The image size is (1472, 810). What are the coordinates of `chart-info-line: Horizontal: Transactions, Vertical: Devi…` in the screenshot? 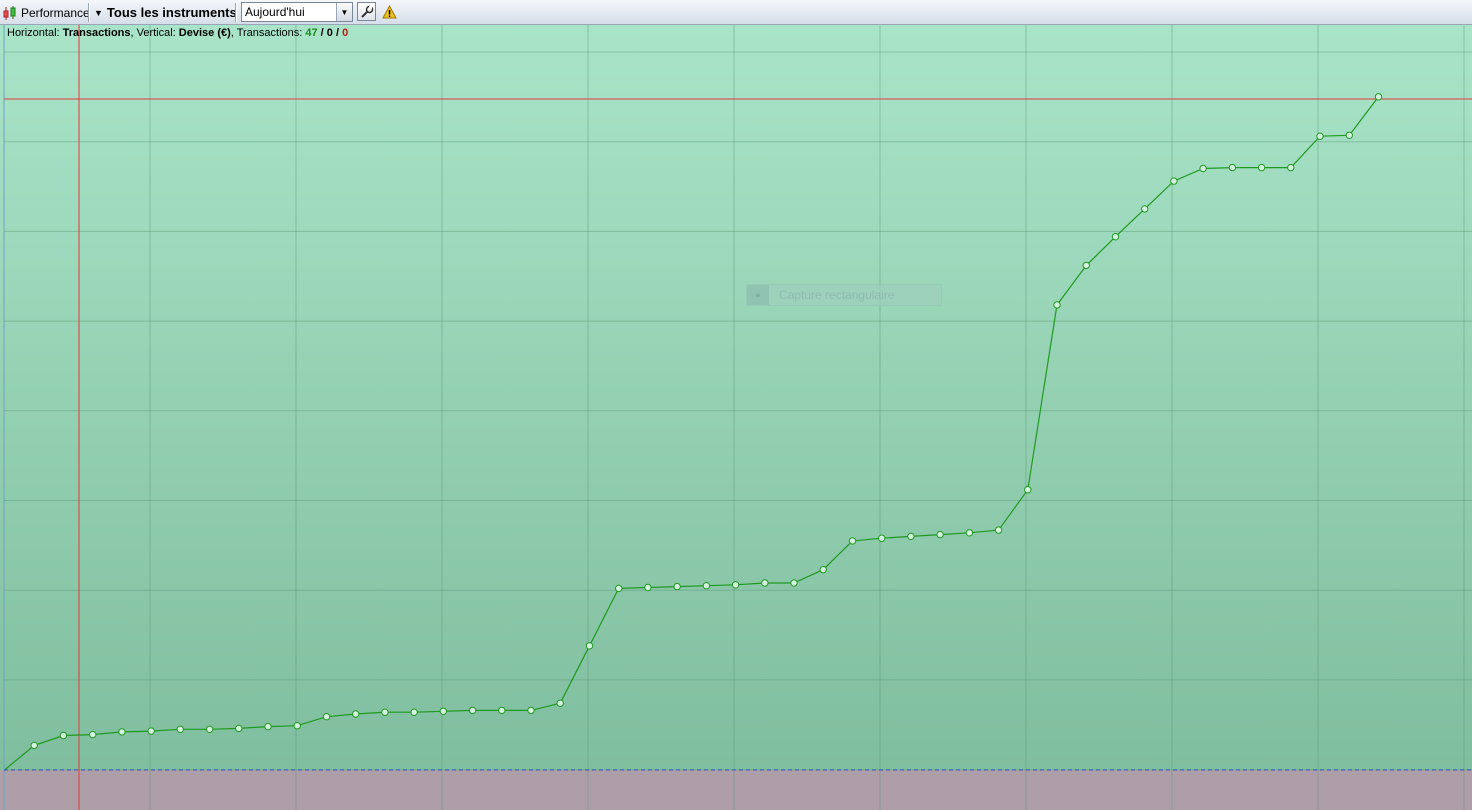 It's located at (177, 33).